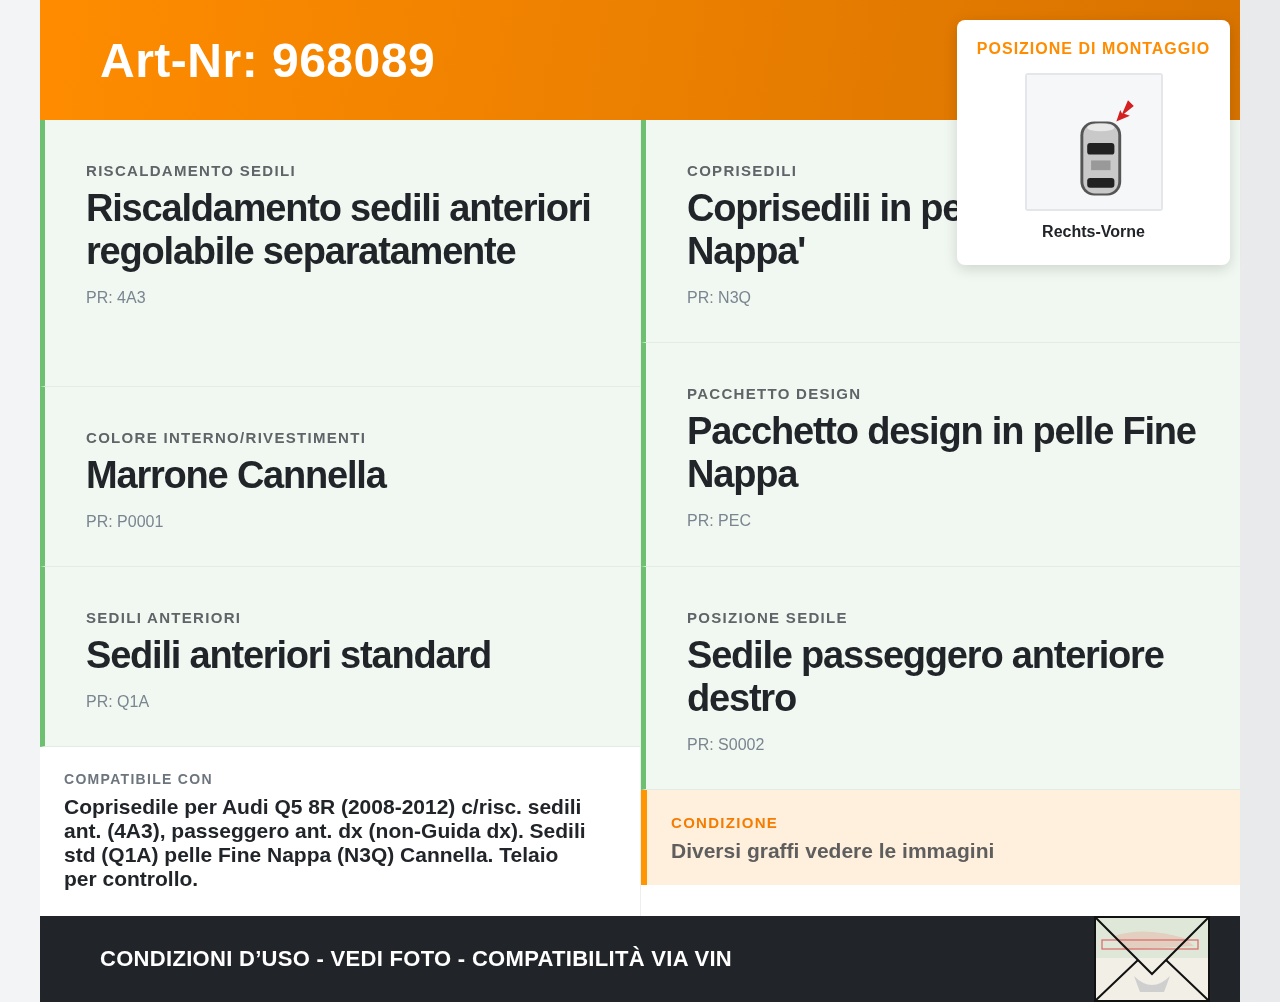 This screenshot has height=1002, width=1280. What do you see at coordinates (164, 617) in the screenshot?
I see `category-label: SEDILI ANTERIORI` at bounding box center [164, 617].